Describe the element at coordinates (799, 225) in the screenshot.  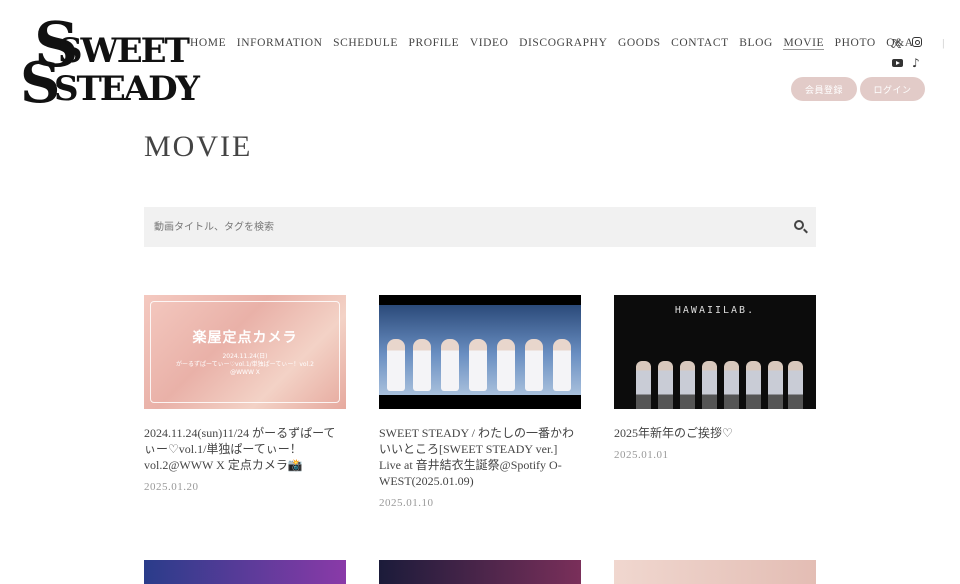
I see `search-icon` at that location.